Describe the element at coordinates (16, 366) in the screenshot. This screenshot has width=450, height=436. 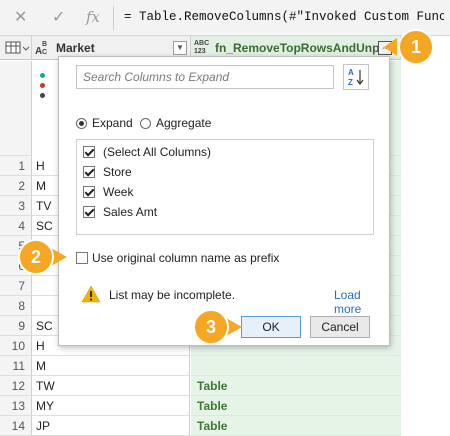
I see `row-number: 11` at that location.